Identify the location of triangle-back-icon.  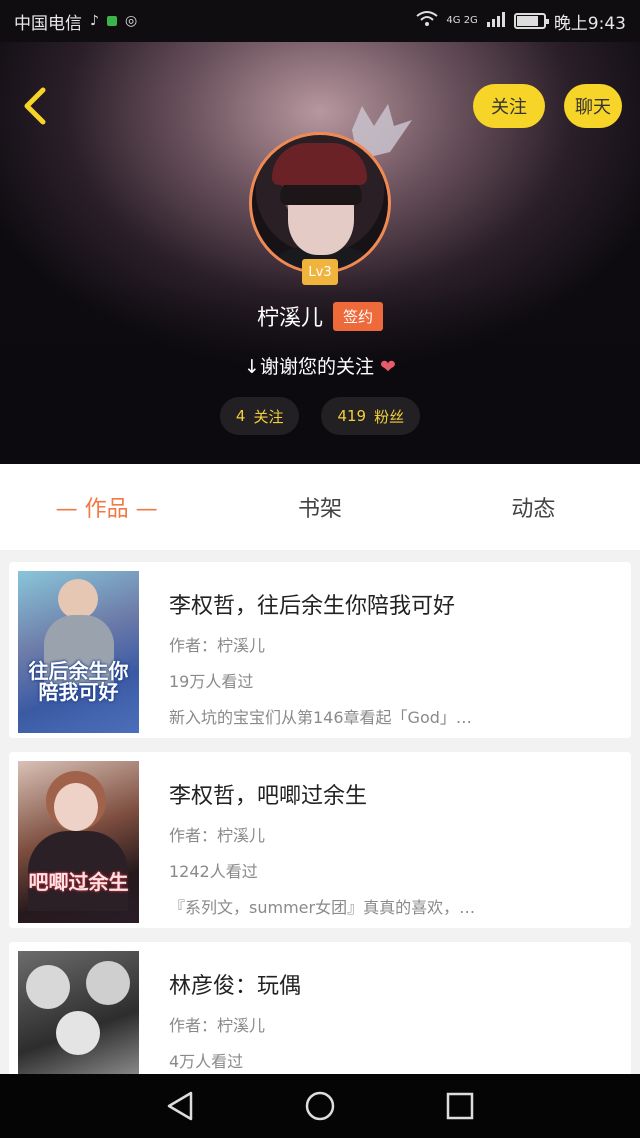
(180, 1106).